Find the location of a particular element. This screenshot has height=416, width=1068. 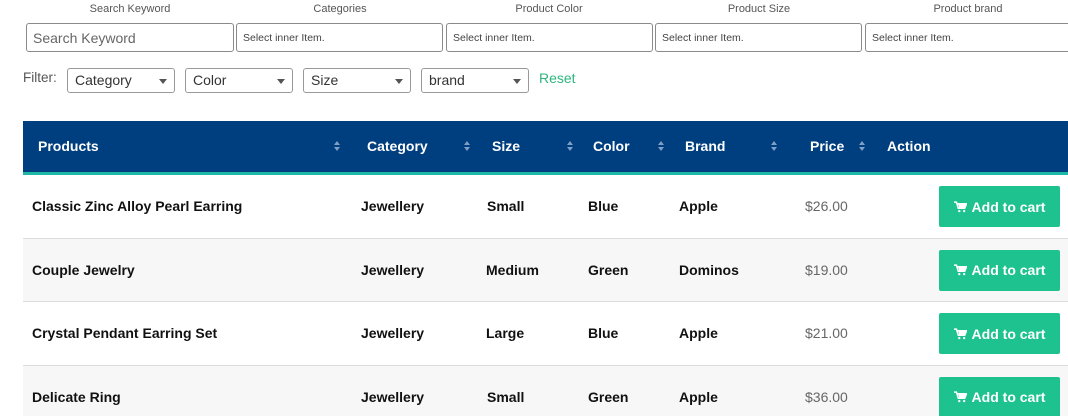

categories-input is located at coordinates (339, 37).